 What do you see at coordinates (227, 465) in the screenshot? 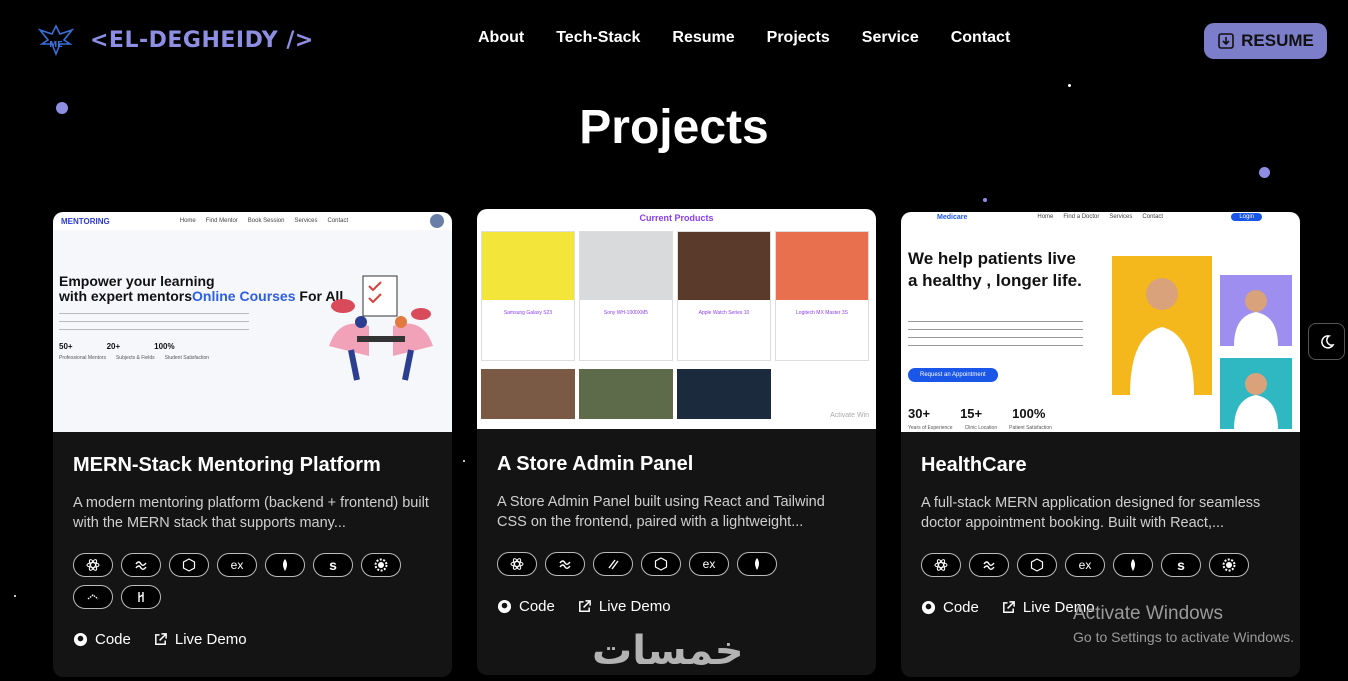
I see `project-title: MERN-Stack Mentoring Platform` at bounding box center [227, 465].